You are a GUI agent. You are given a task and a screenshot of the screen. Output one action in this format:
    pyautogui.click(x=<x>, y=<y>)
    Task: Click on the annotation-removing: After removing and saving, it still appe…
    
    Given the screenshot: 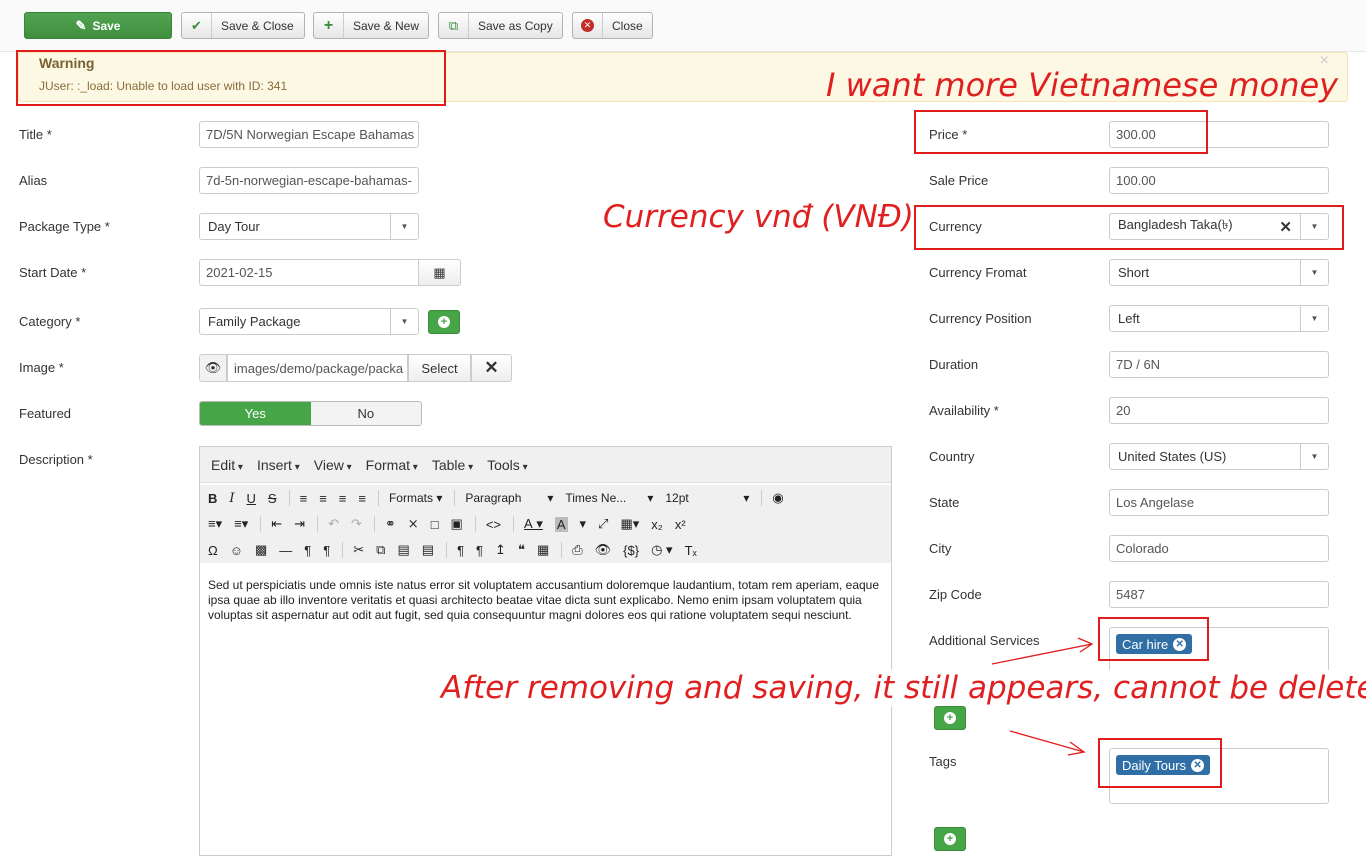 What is the action you would take?
    pyautogui.click(x=903, y=688)
    